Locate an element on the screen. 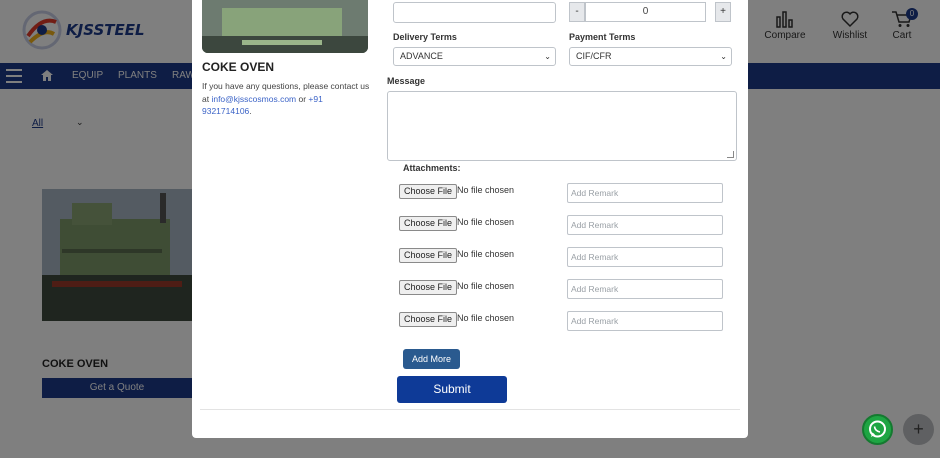 This screenshot has width=940, height=458. contact-text-or: or is located at coordinates (302, 98).